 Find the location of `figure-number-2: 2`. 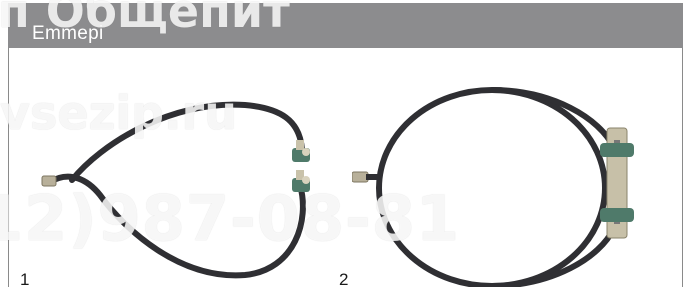

figure-number-2: 2 is located at coordinates (344, 279).